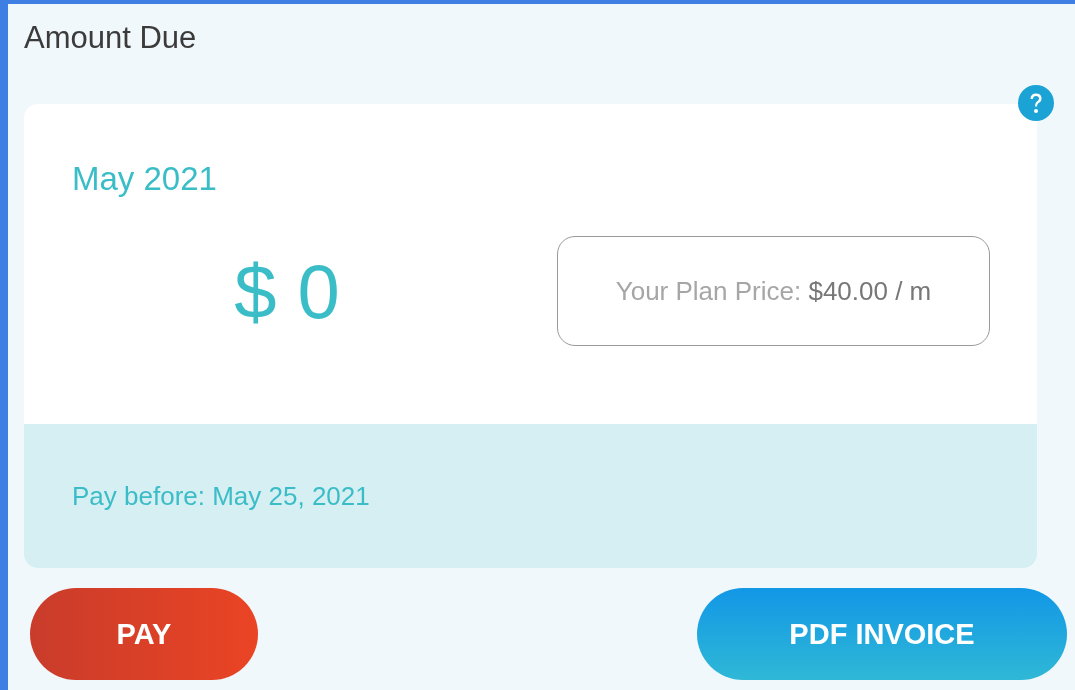 This screenshot has width=1075, height=690. I want to click on help-icon, so click(1036, 103).